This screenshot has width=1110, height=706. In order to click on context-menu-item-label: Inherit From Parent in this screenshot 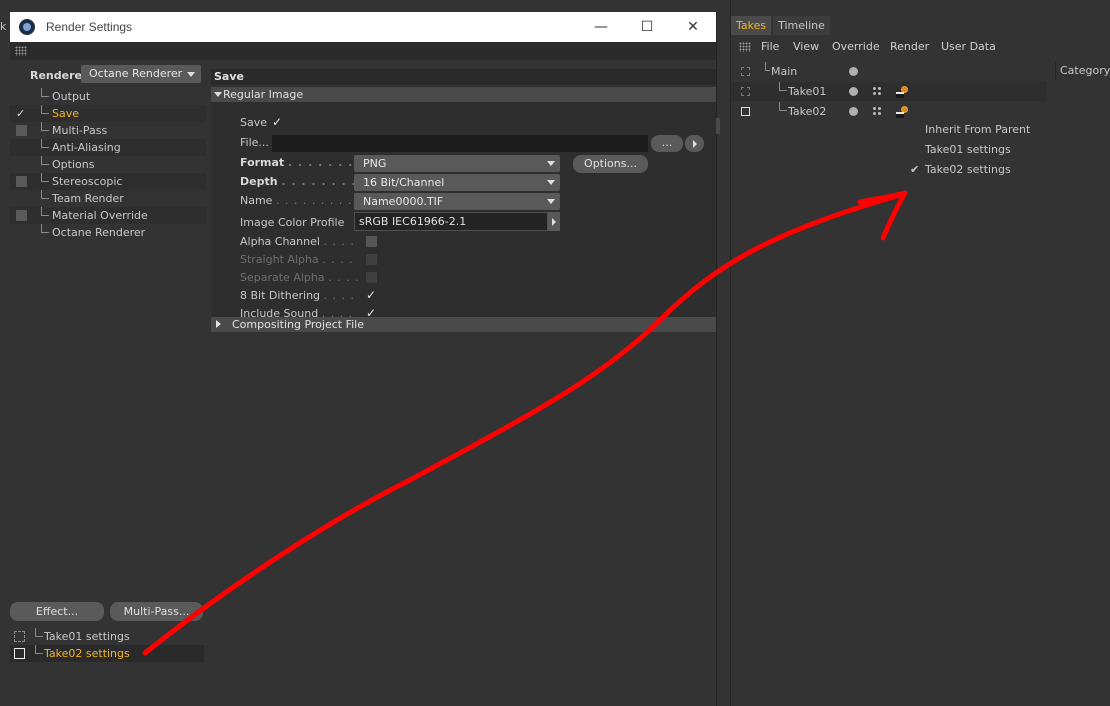, I will do `click(978, 129)`.